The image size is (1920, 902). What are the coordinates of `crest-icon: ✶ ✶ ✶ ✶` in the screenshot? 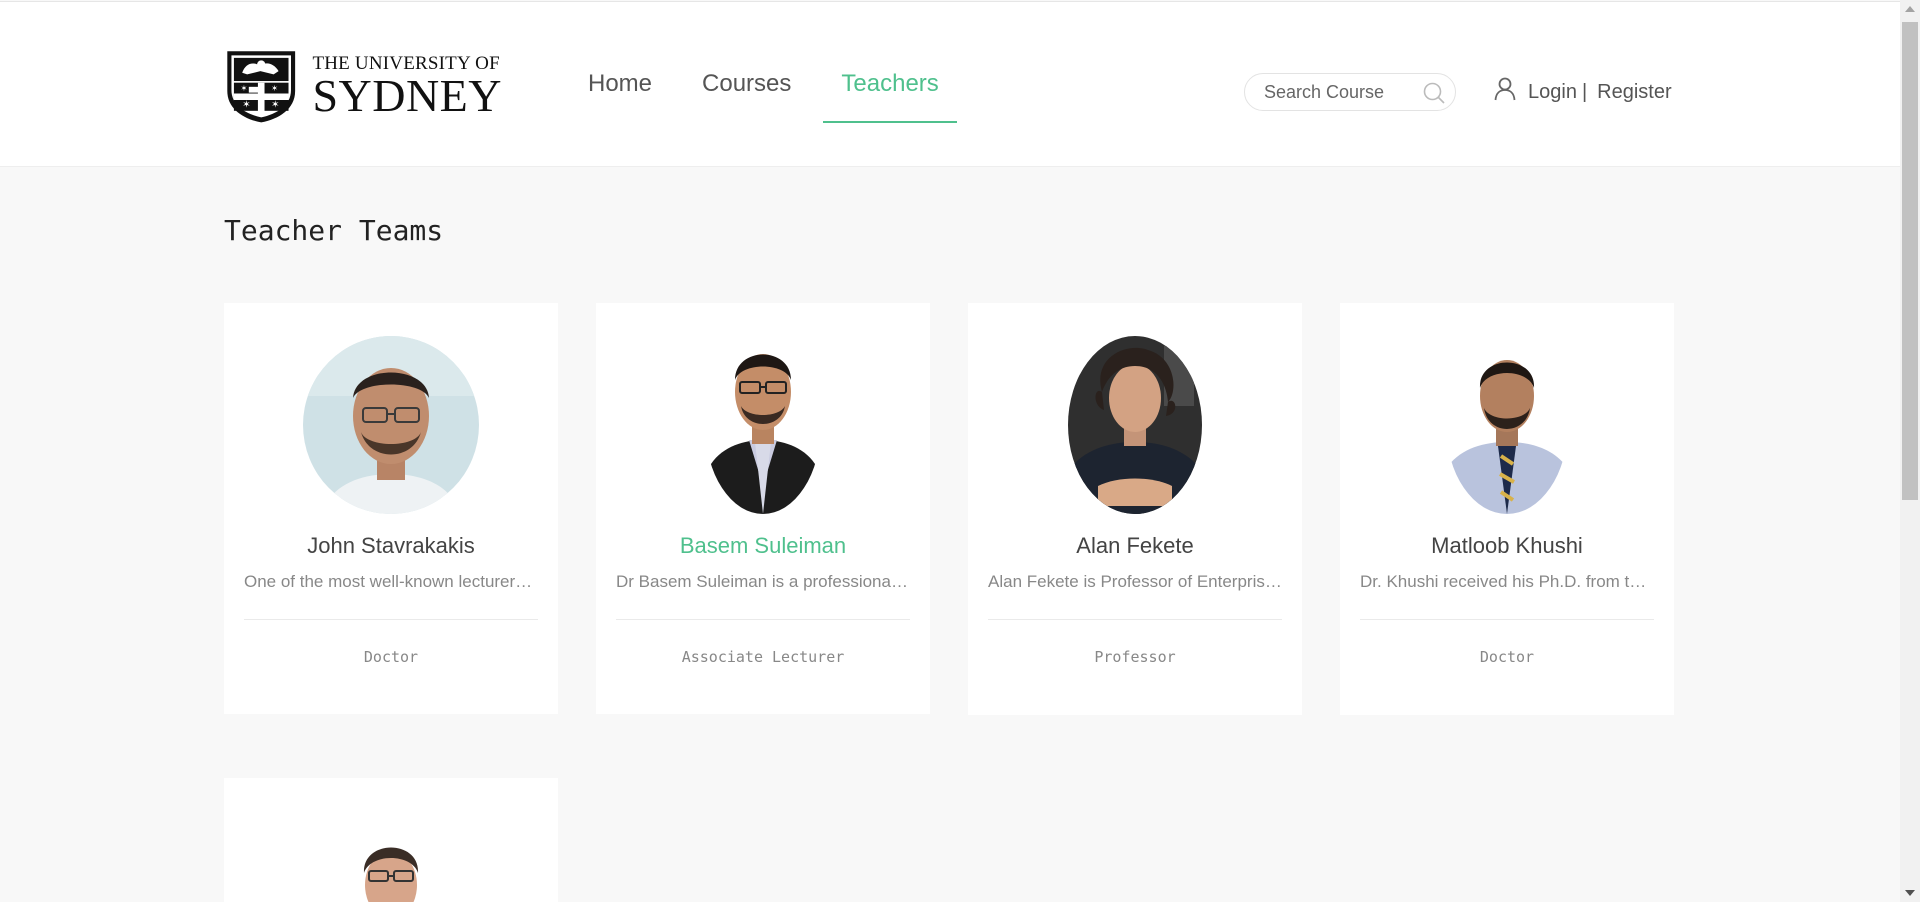 It's located at (261, 87).